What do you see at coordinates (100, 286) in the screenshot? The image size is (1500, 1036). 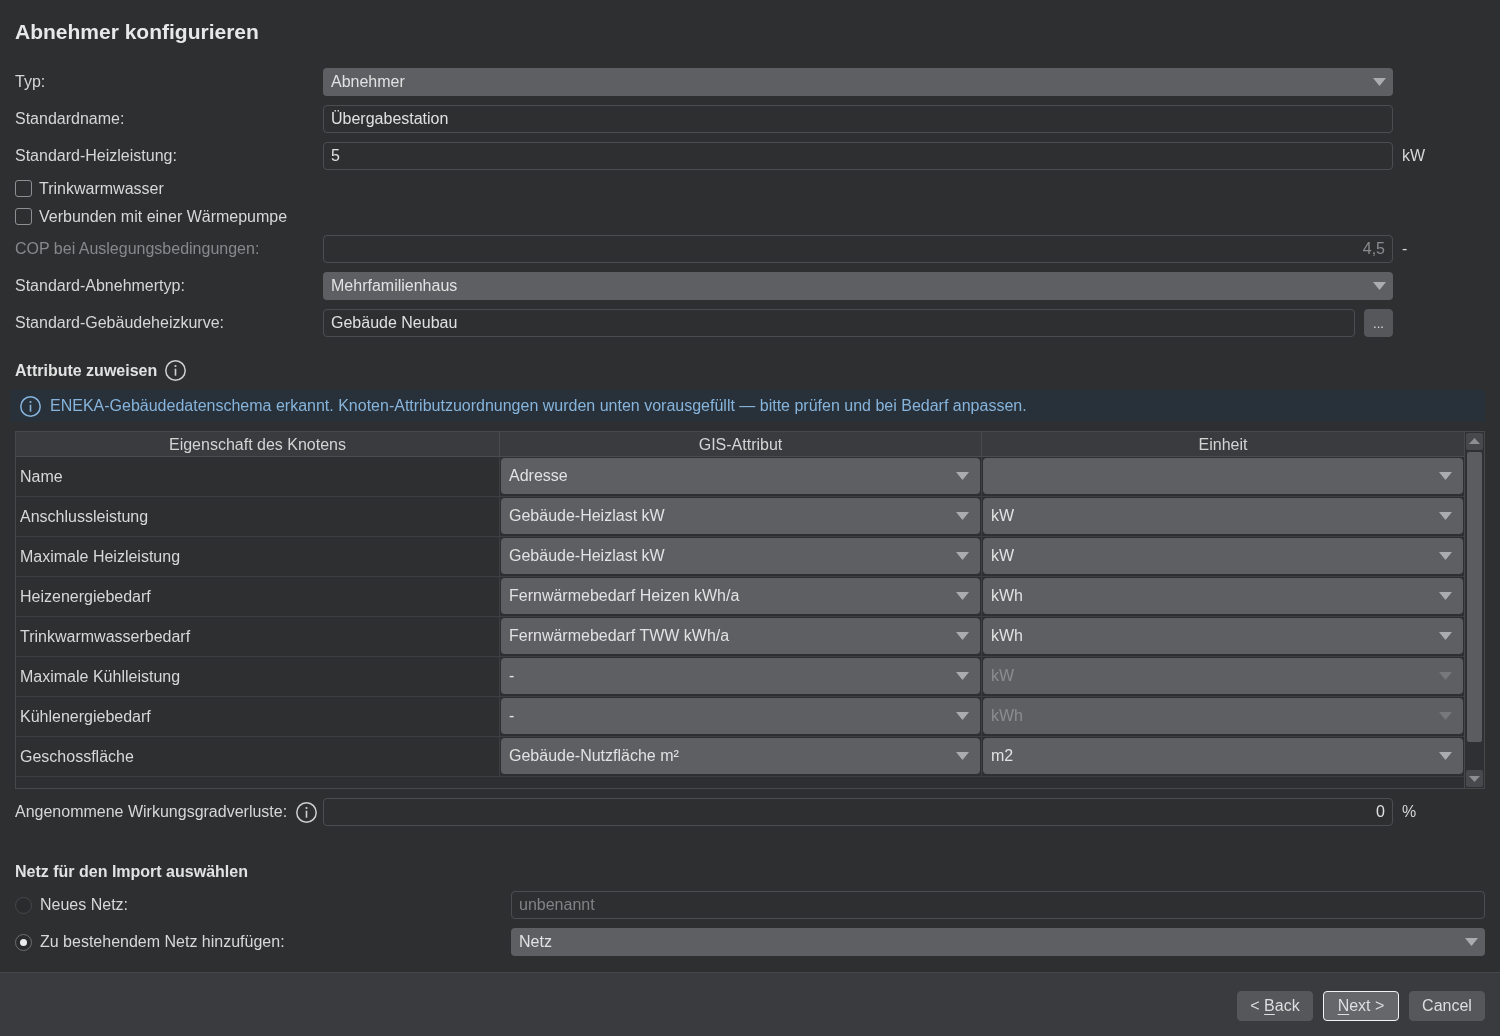 I see `field-label: Standard-Abnehmertyp:` at bounding box center [100, 286].